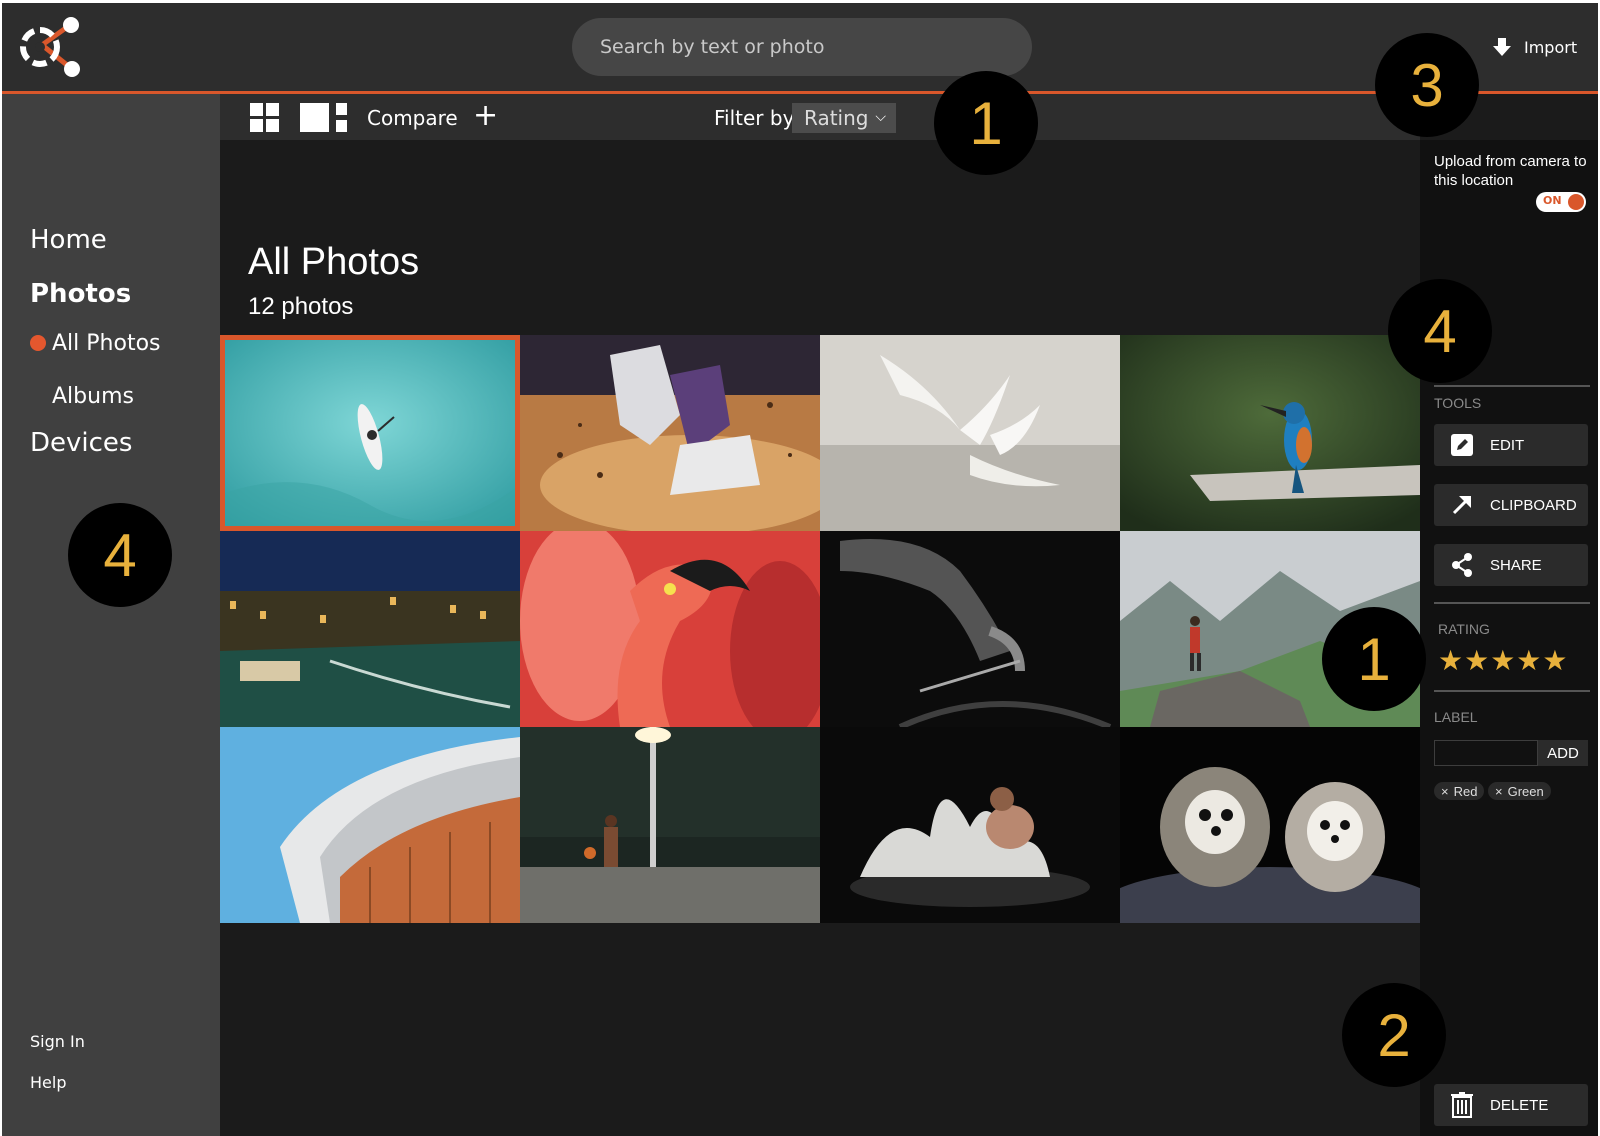  I want to click on sidebar-item-albums: Albums, so click(93, 396).